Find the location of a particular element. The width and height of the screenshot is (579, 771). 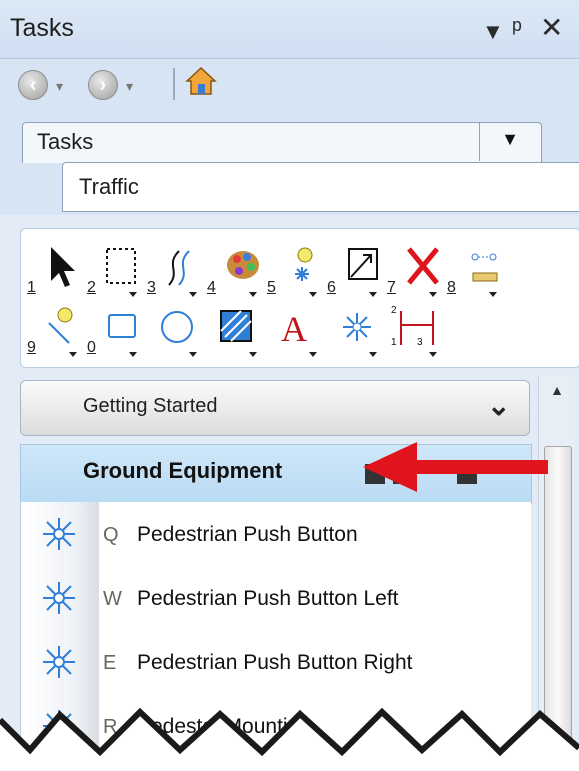

svg-text: 1 is located at coordinates (394, 342).